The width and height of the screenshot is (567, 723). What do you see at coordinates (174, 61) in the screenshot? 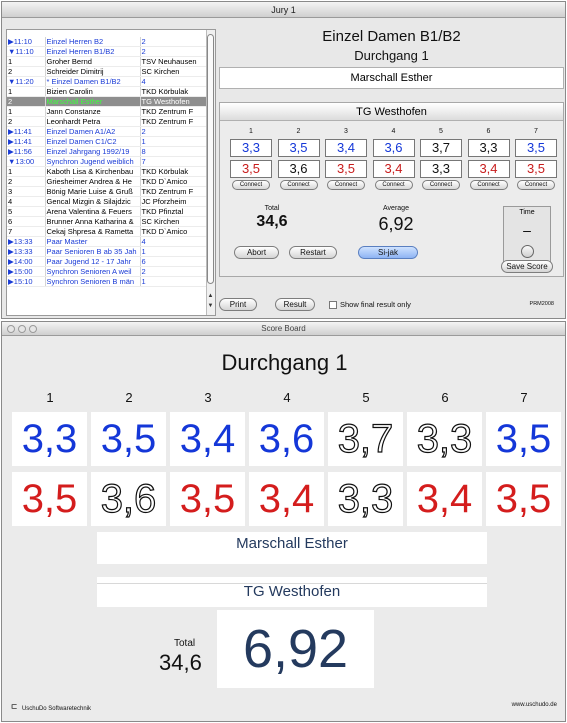
I see `run-list-cell-info: TSV Neuhausen` at bounding box center [174, 61].